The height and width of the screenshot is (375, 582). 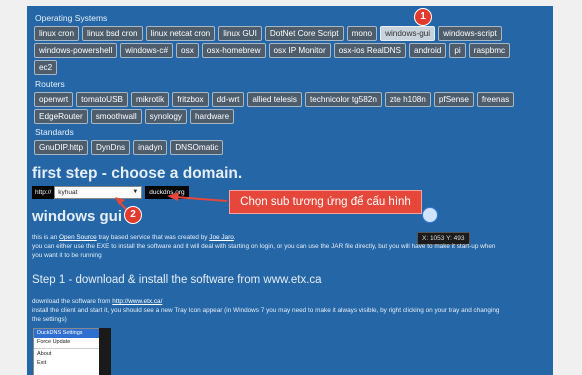 What do you see at coordinates (221, 237) in the screenshot?
I see `author-link: Joe Jaro` at bounding box center [221, 237].